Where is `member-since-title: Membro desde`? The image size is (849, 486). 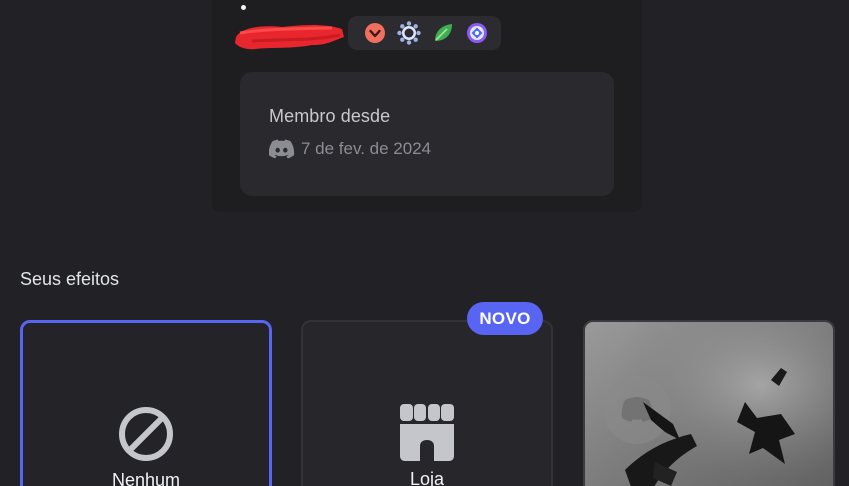 member-since-title: Membro desde is located at coordinates (330, 116).